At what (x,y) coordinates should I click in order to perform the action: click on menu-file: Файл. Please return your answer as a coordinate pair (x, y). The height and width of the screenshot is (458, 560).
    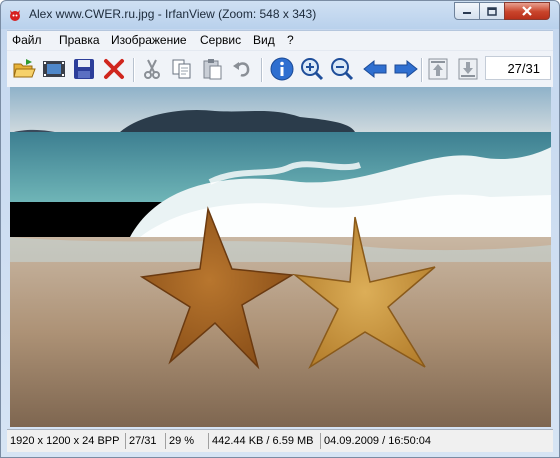
    Looking at the image, I should click on (27, 40).